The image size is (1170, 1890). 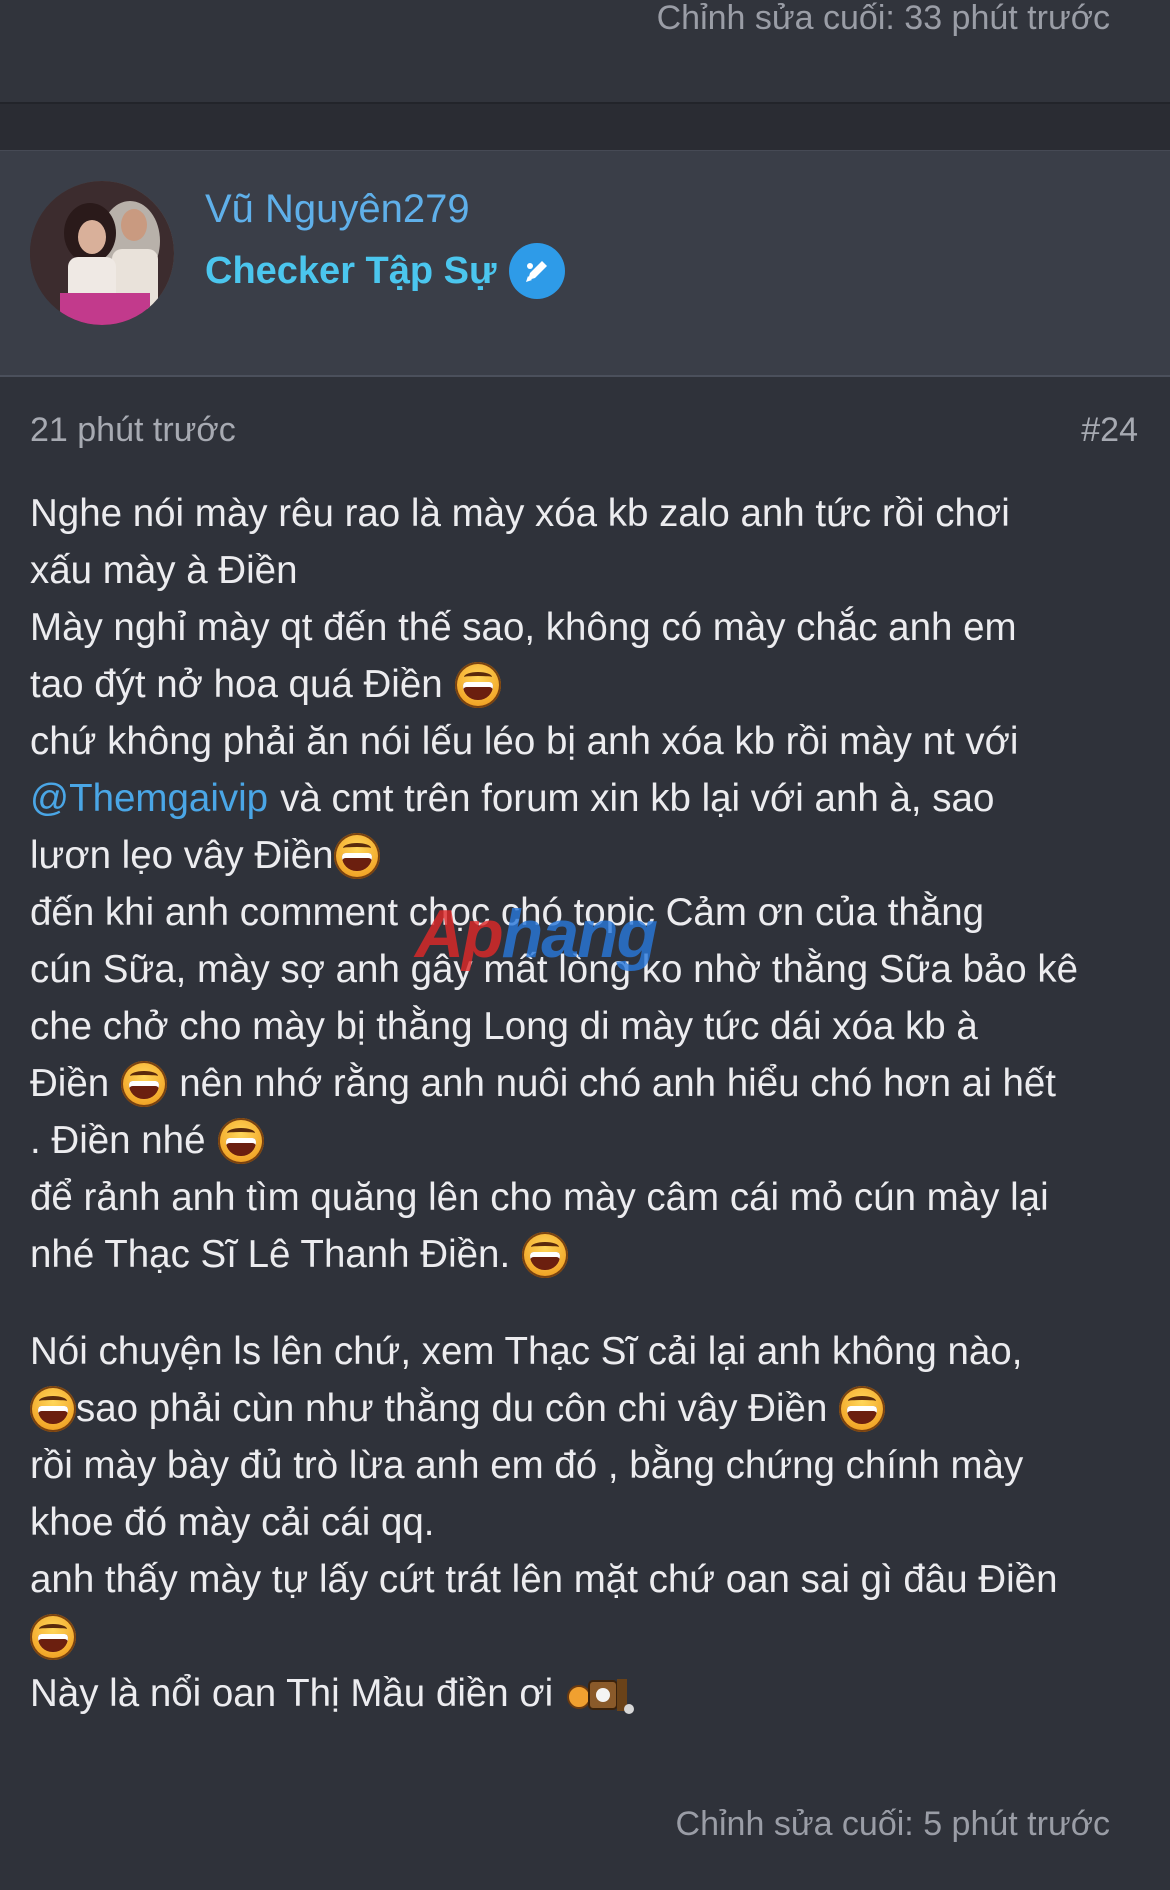 What do you see at coordinates (351, 270) in the screenshot?
I see `user-title-label: Checker Tập Sự` at bounding box center [351, 270].